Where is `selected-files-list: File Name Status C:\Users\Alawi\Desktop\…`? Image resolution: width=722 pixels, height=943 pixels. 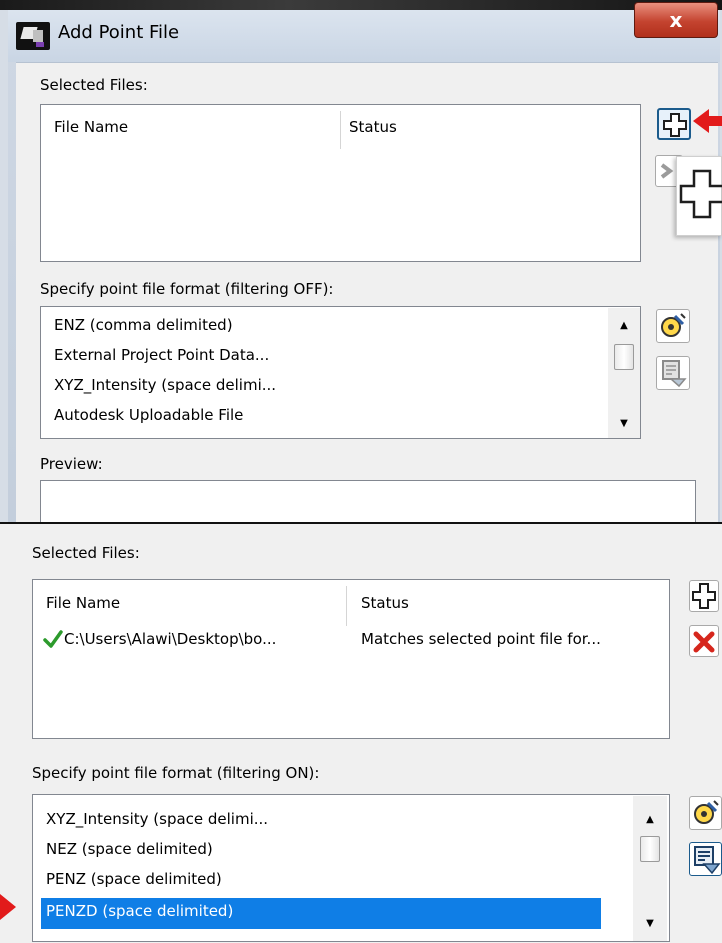
selected-files-list: File Name Status C:\Users\Alawi\Desktop\… is located at coordinates (351, 659).